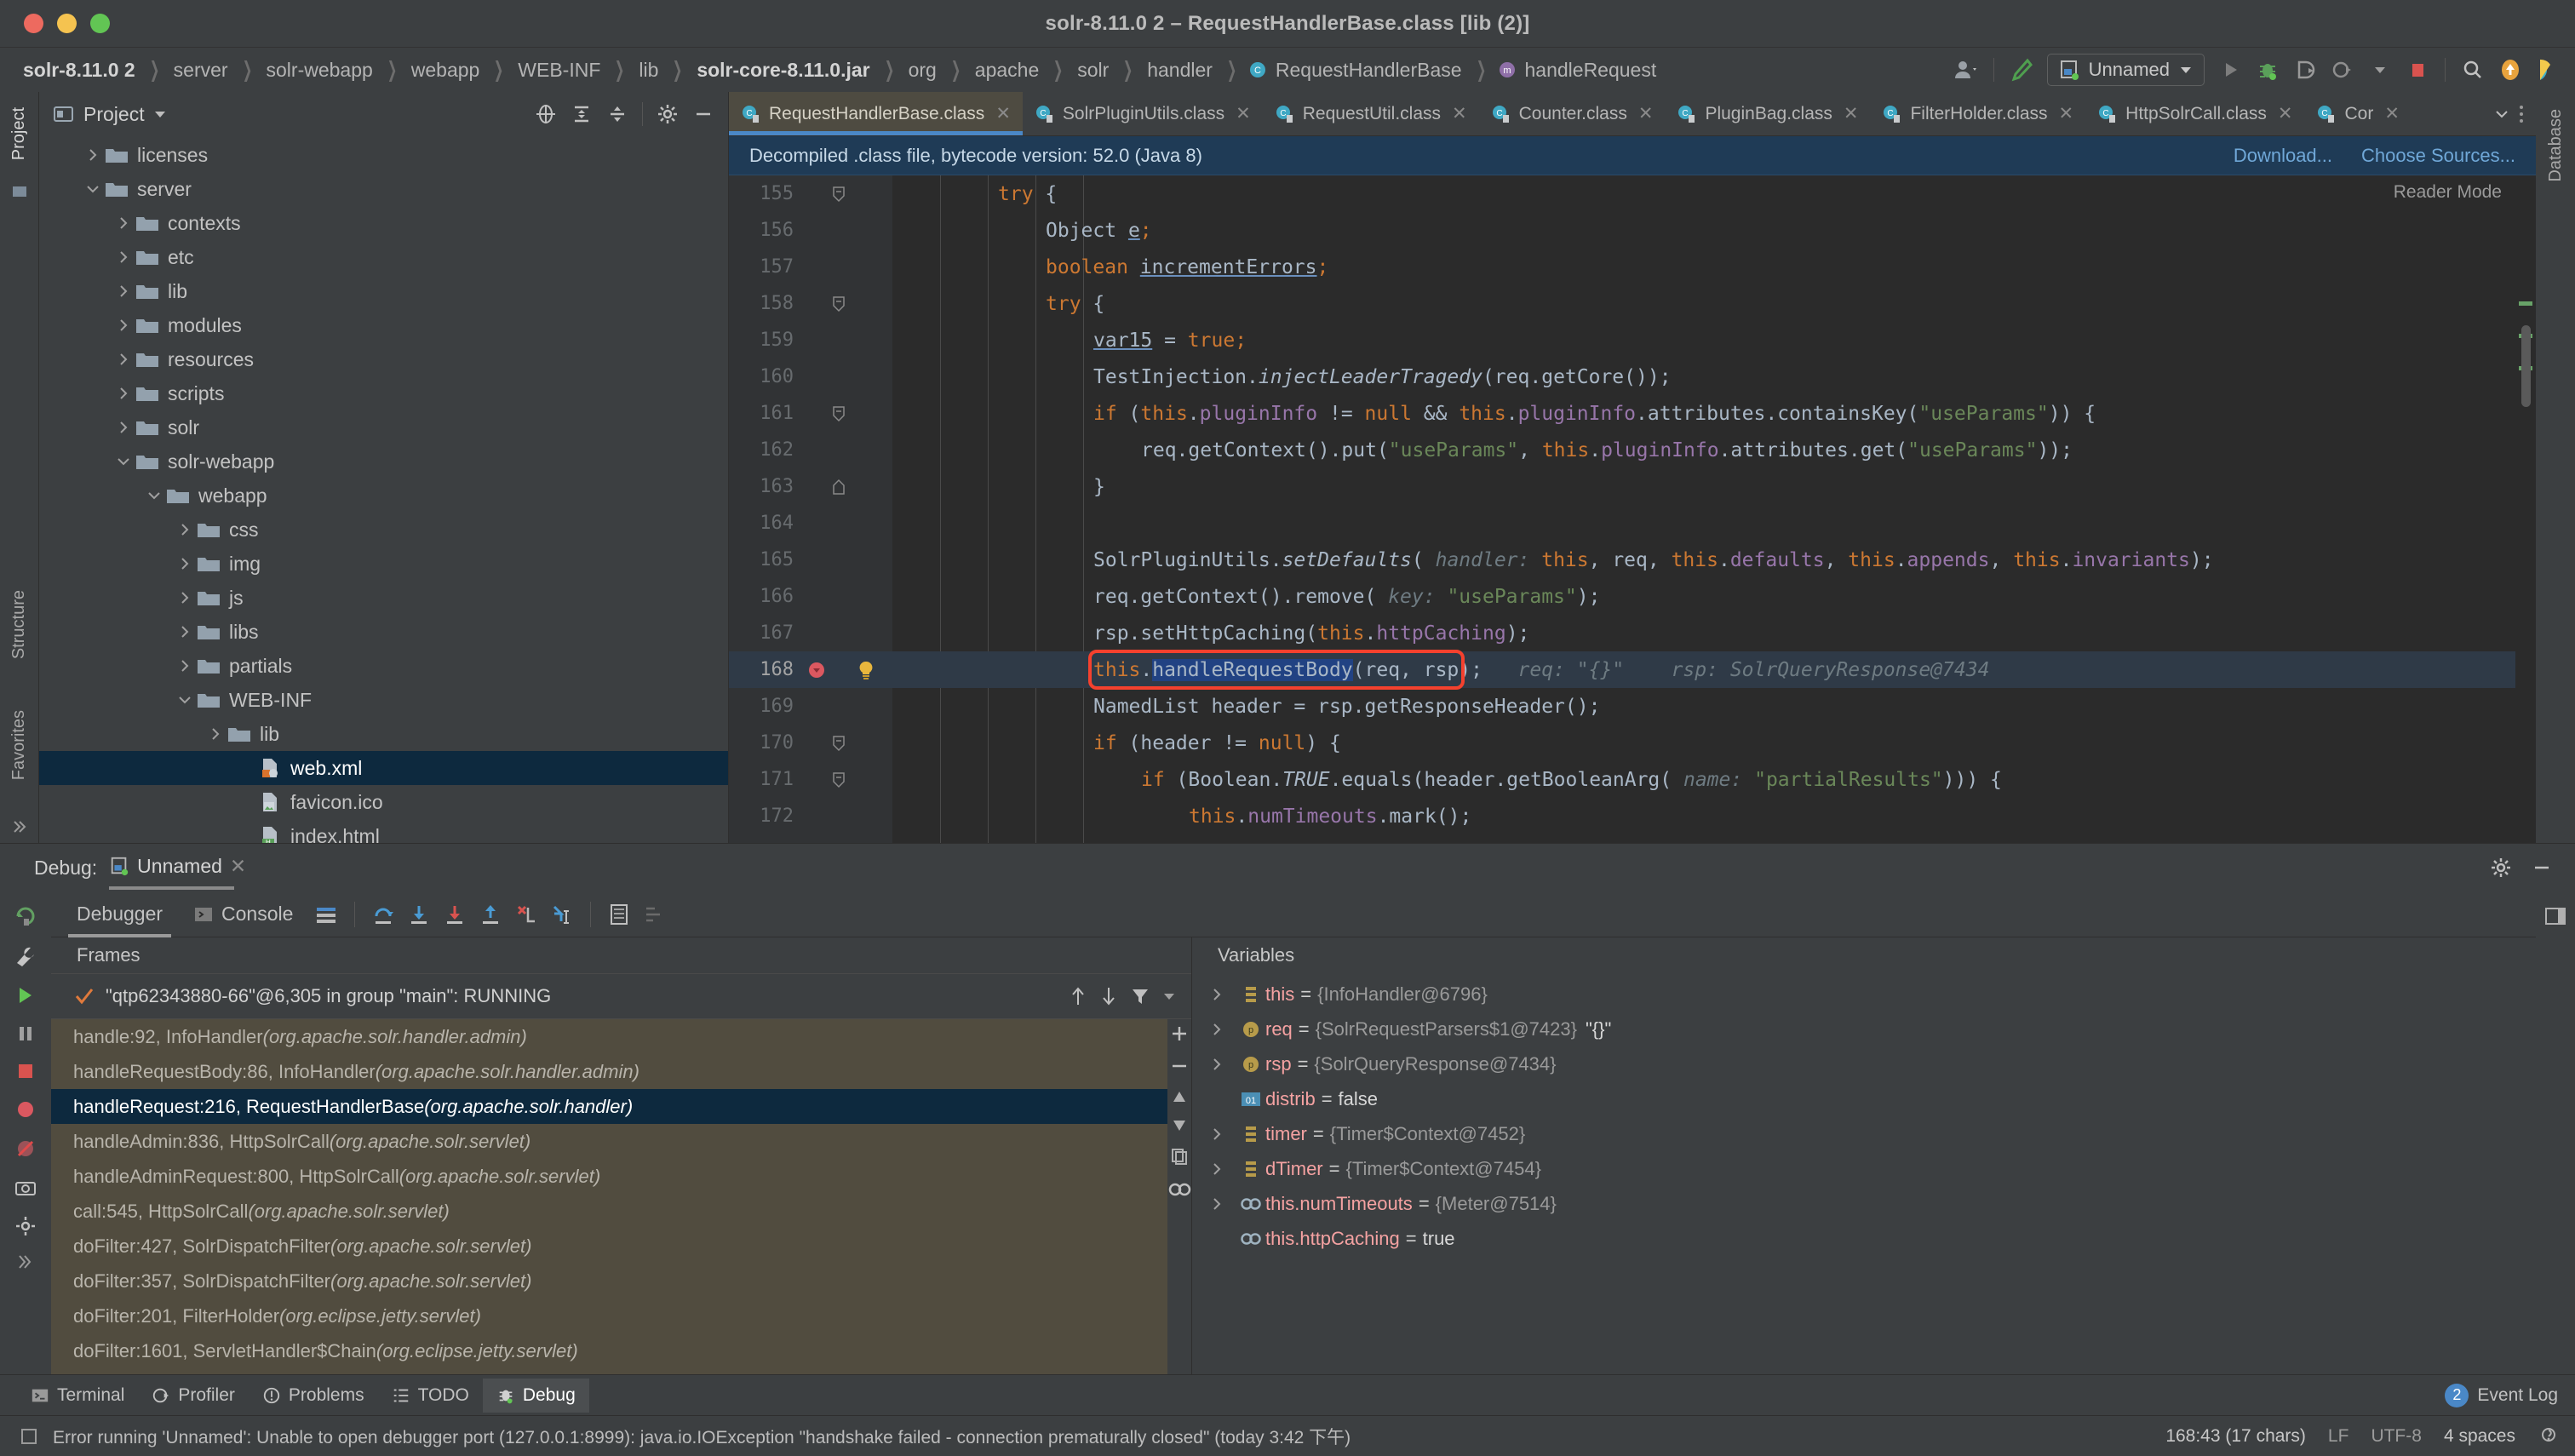 The height and width of the screenshot is (1456, 2575). Describe the element at coordinates (810, 193) in the screenshot. I see `gutter-line: 155` at that location.